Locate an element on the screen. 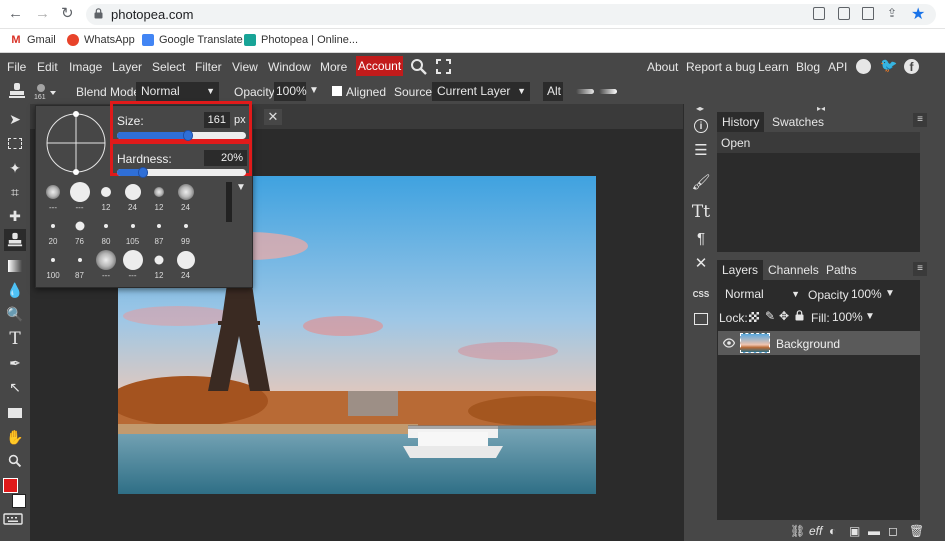 The image size is (945, 541). info-icon: i is located at coordinates (701, 126).